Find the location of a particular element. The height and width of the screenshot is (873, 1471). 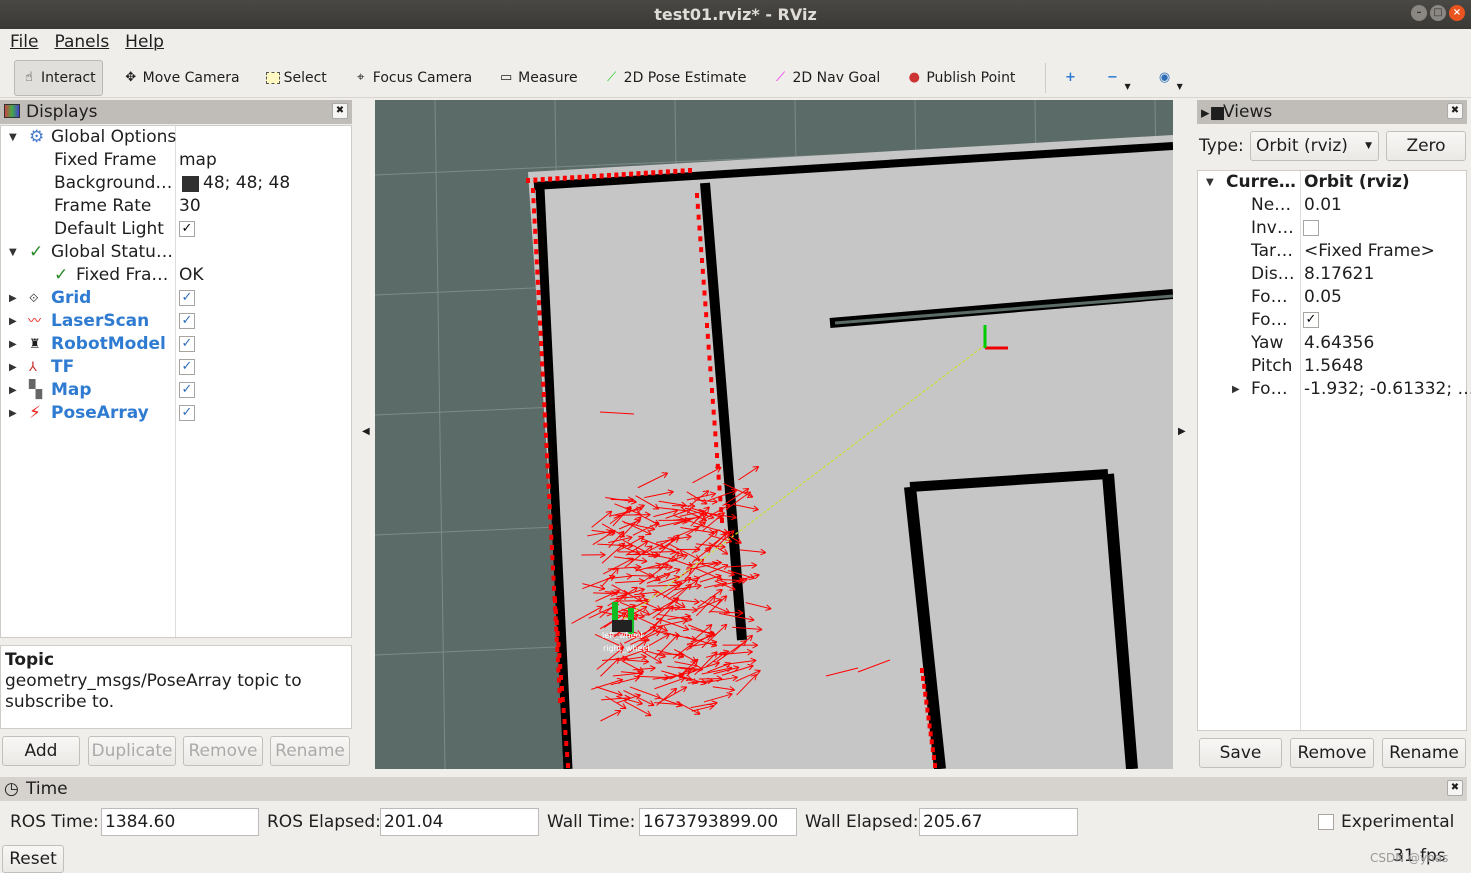

default-light-row: Default Light ✓ is located at coordinates (176, 229).